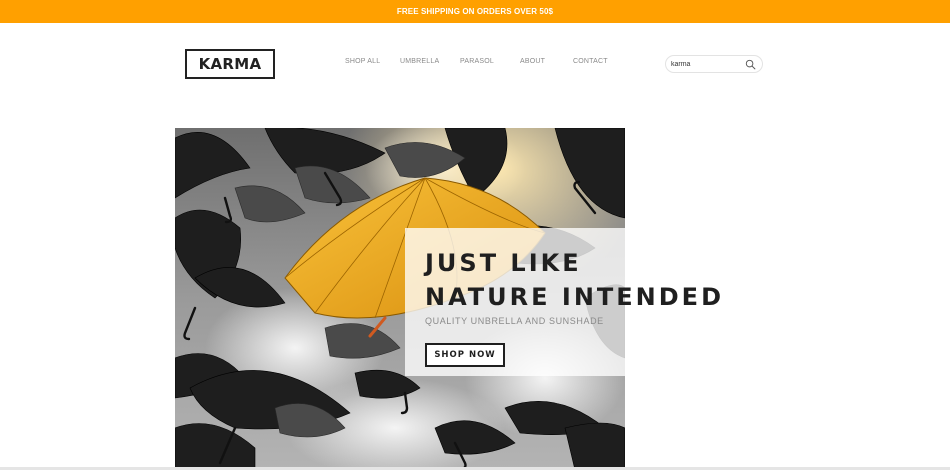 The width and height of the screenshot is (950, 470). What do you see at coordinates (503, 263) in the screenshot?
I see `hero-heading-line1: JUST LIKE` at bounding box center [503, 263].